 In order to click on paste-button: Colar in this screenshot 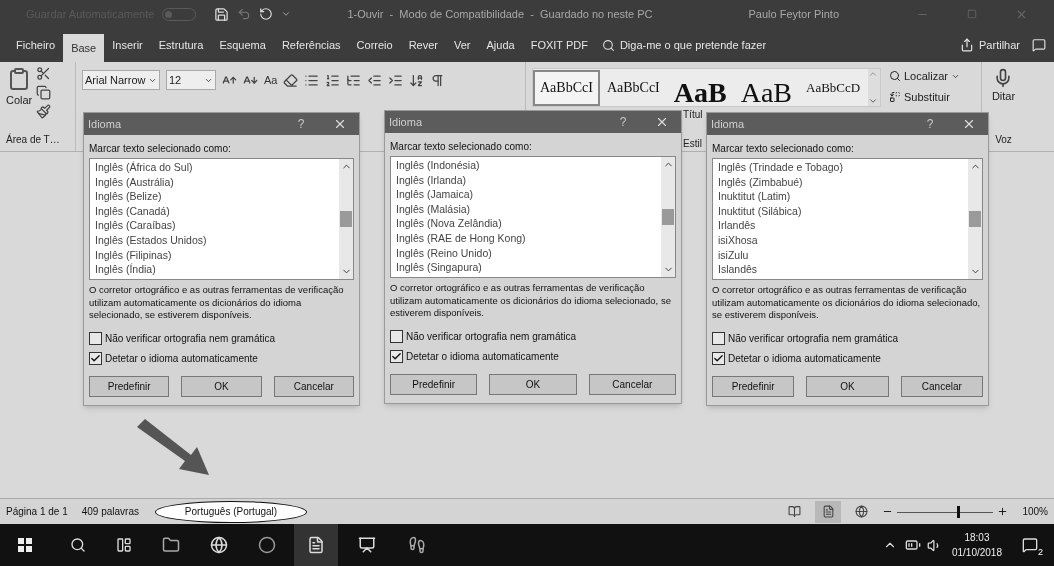, I will do `click(19, 92)`.